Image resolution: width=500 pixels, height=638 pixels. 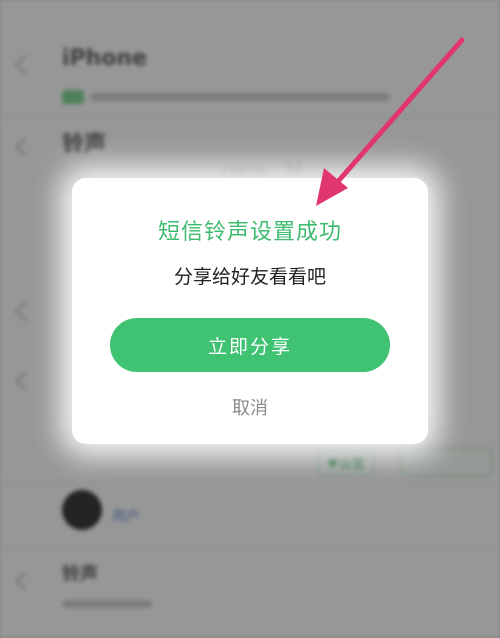 What do you see at coordinates (250, 345) in the screenshot?
I see `share-now-button: 立即分享` at bounding box center [250, 345].